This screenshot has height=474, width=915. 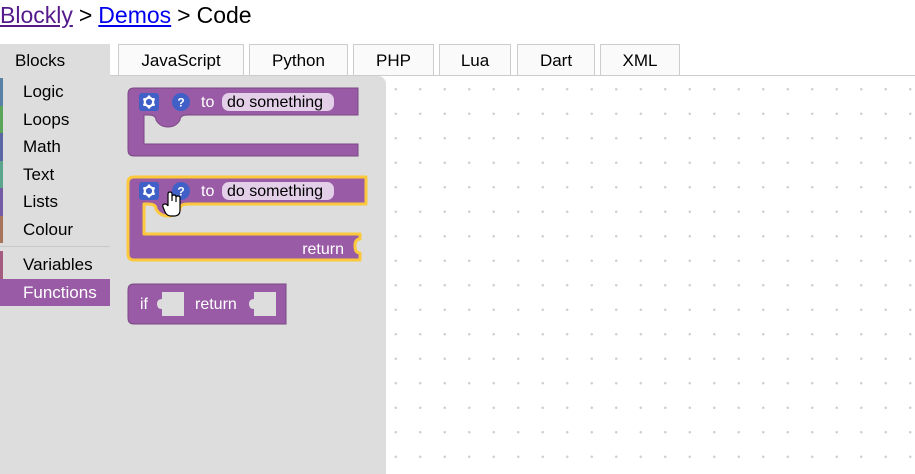 I want to click on toolbox-category-colour: Colour, so click(x=55, y=229).